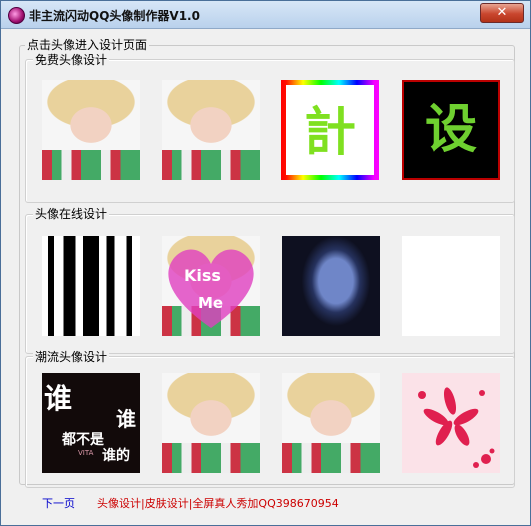 This screenshot has width=531, height=526. I want to click on avatar-thumb-flower, so click(451, 423).